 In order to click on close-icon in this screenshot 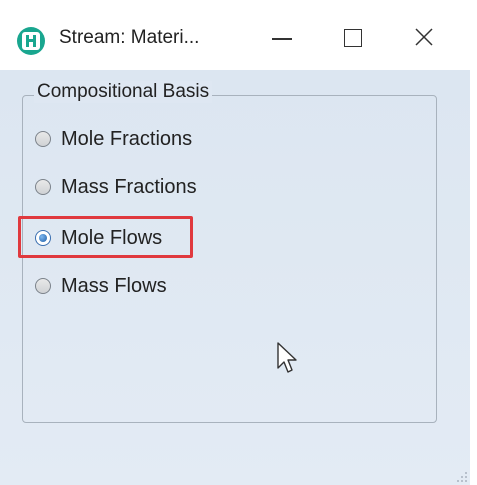, I will do `click(424, 37)`.